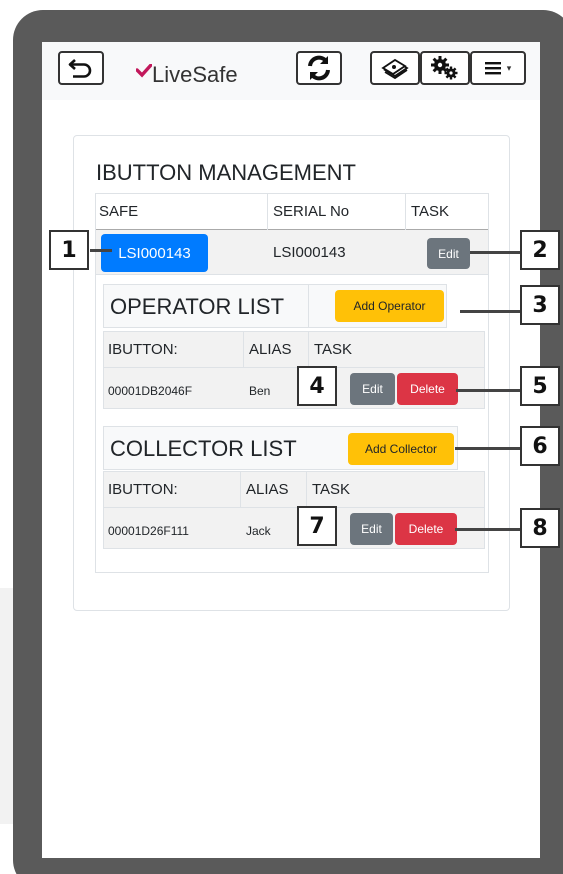  I want to click on collector-list-title: COLLECTOR LIST, so click(203, 448).